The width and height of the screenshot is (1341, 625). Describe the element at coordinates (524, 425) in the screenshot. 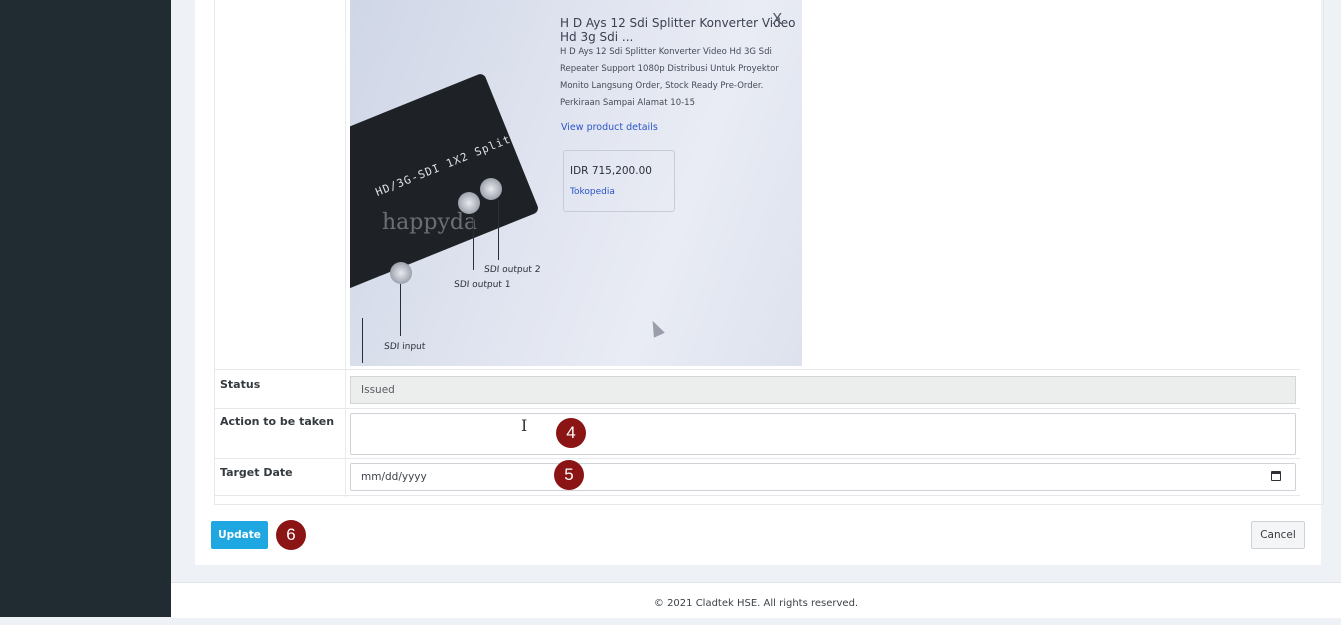

I see `text-cursor-icon: I` at that location.